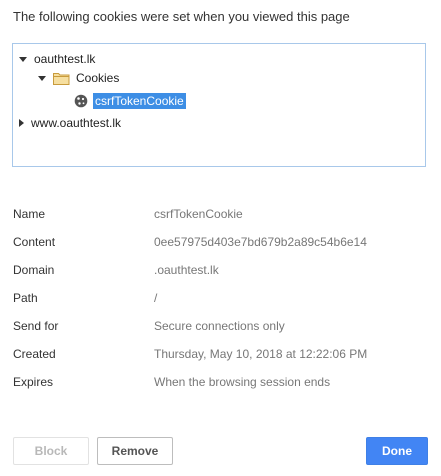  I want to click on tree-node-csrf-token-cookie: csrfTokenCookie, so click(130, 101).